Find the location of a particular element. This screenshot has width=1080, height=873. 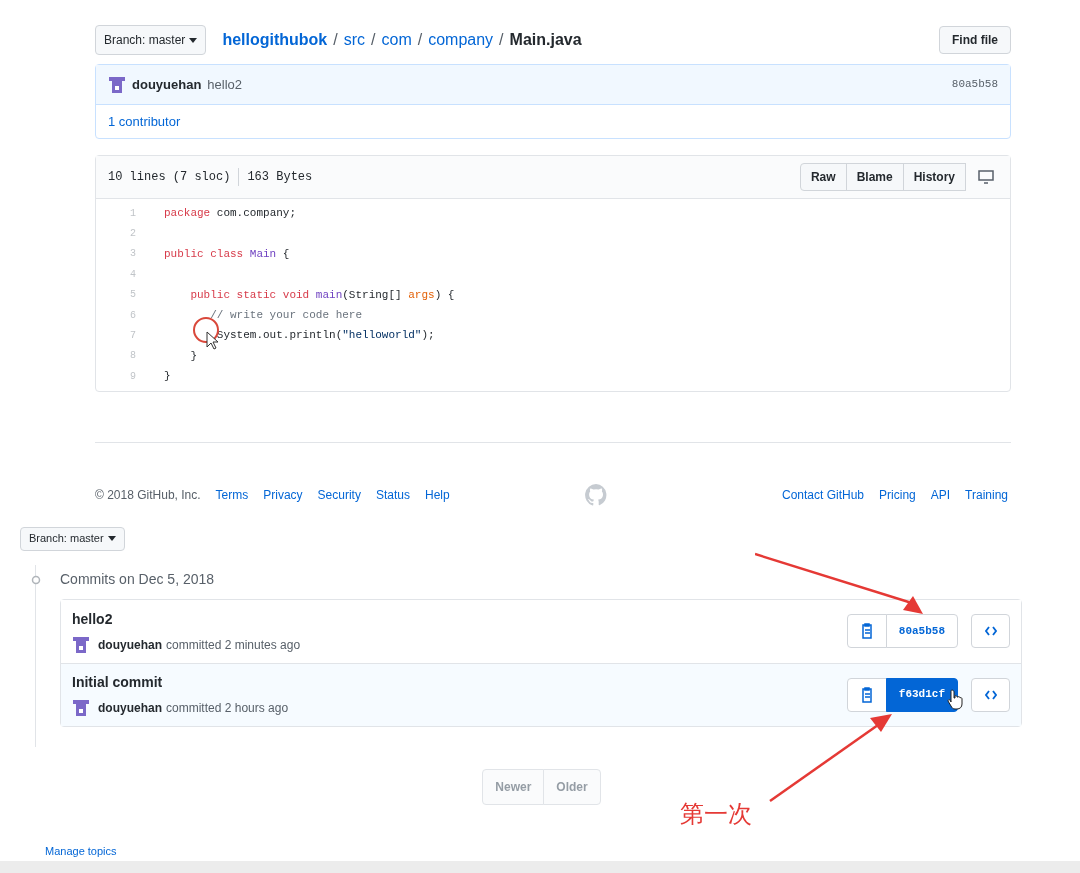

line-number: 9 is located at coordinates (132, 376).